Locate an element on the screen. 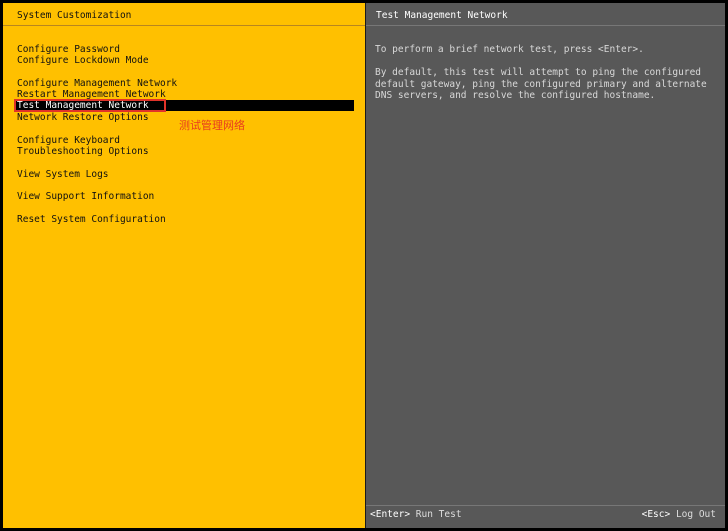  menu-test-management-network: Test Management Network is located at coordinates (184, 105).